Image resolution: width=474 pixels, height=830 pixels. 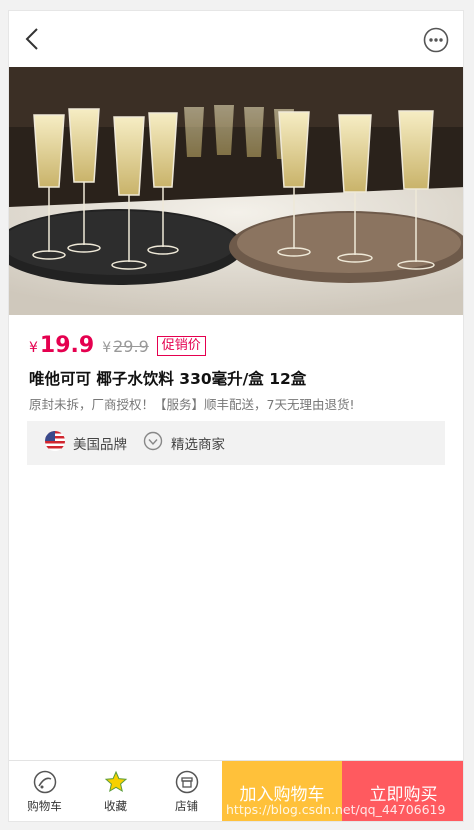 I want to click on badge-selected-merchant: 精选商家, so click(x=184, y=443).